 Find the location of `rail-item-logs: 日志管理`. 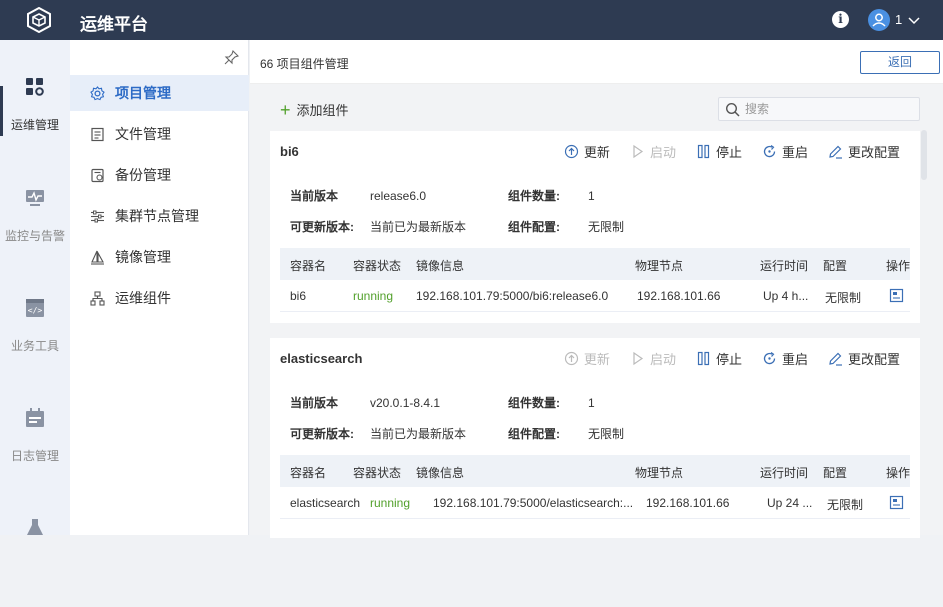

rail-item-logs: 日志管理 is located at coordinates (35, 452).